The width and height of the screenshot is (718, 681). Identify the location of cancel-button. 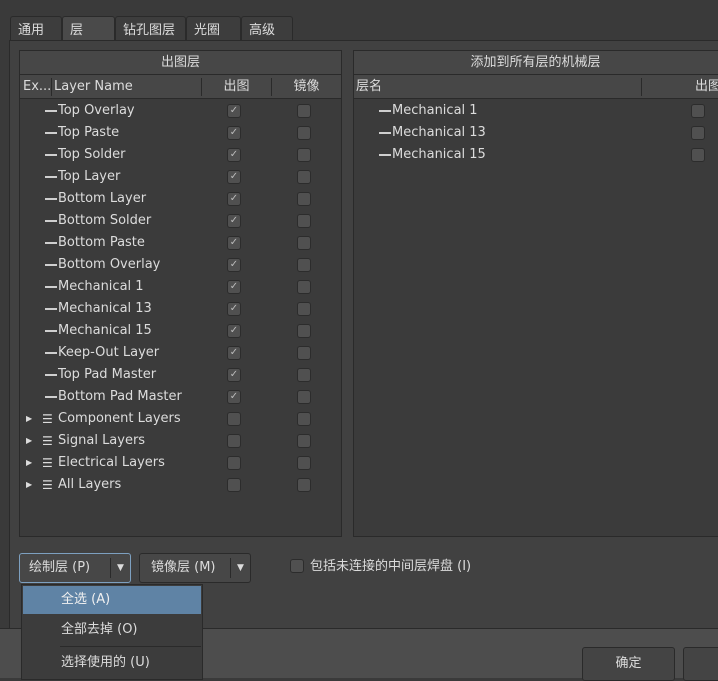
(700, 664).